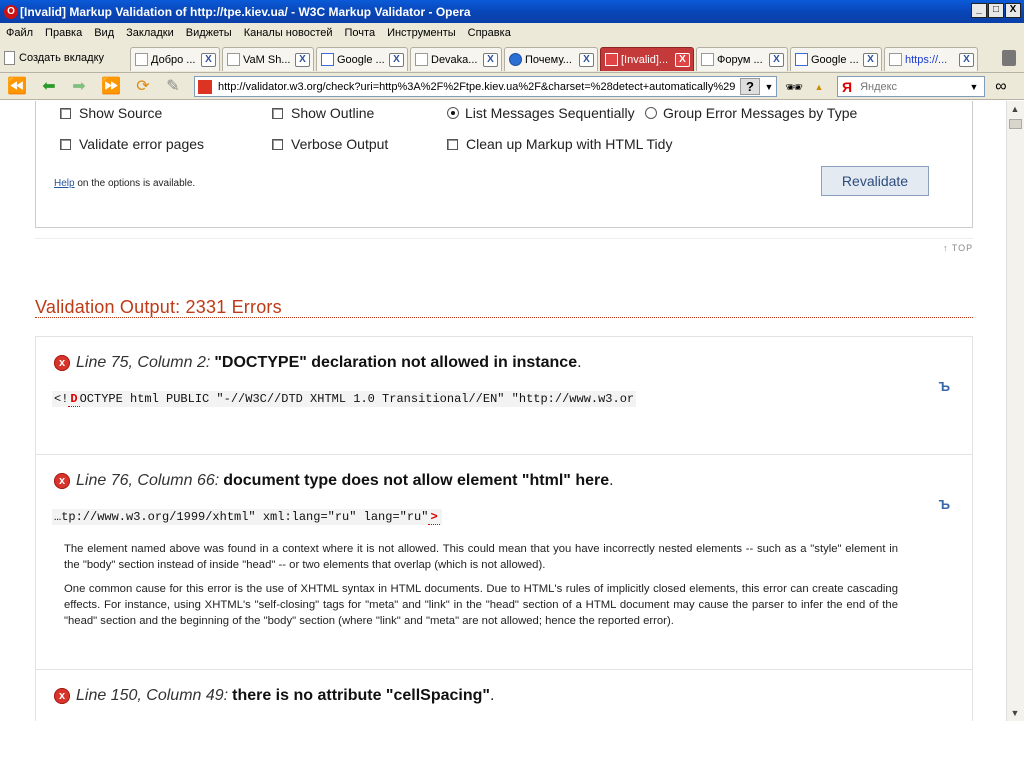 This screenshot has width=1024, height=768. I want to click on tab-7: Форум ... X, so click(742, 59).